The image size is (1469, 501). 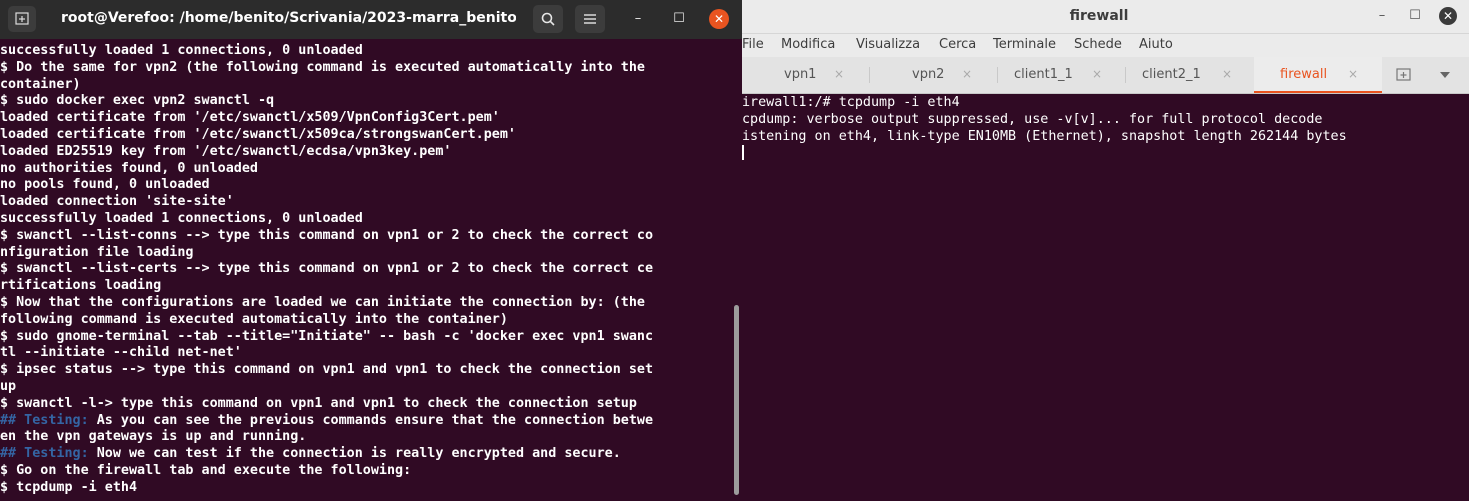 What do you see at coordinates (957, 44) in the screenshot?
I see `menu-cerca: Cerca` at bounding box center [957, 44].